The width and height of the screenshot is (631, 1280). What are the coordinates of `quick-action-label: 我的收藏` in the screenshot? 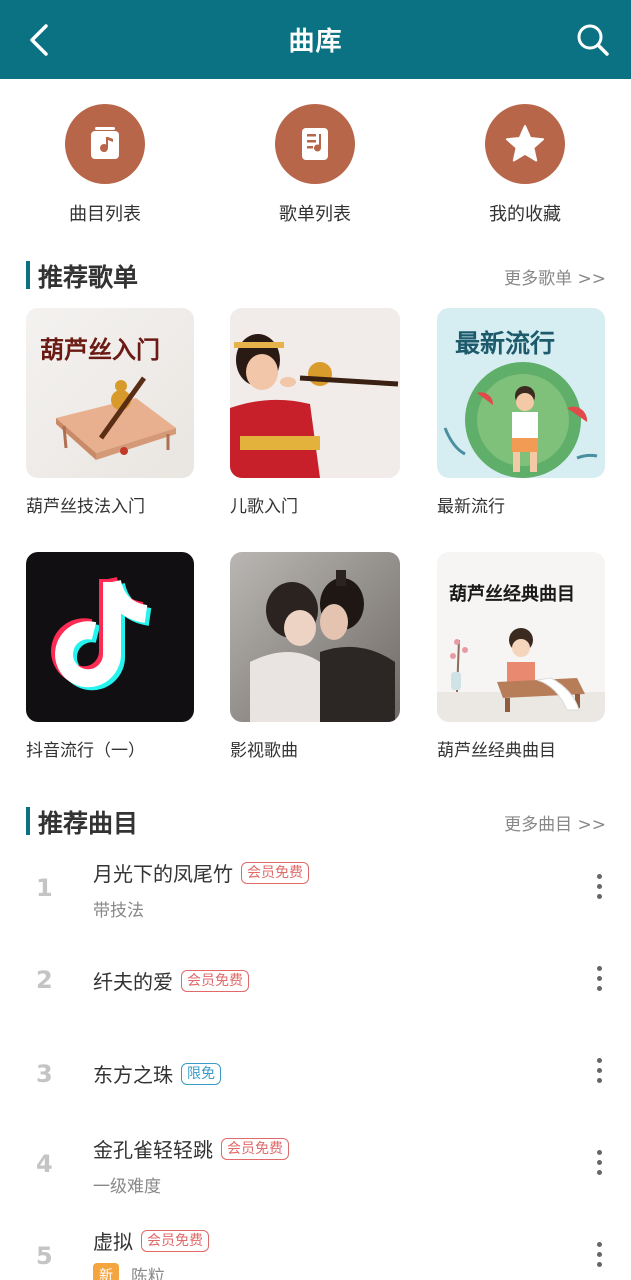 It's located at (525, 214).